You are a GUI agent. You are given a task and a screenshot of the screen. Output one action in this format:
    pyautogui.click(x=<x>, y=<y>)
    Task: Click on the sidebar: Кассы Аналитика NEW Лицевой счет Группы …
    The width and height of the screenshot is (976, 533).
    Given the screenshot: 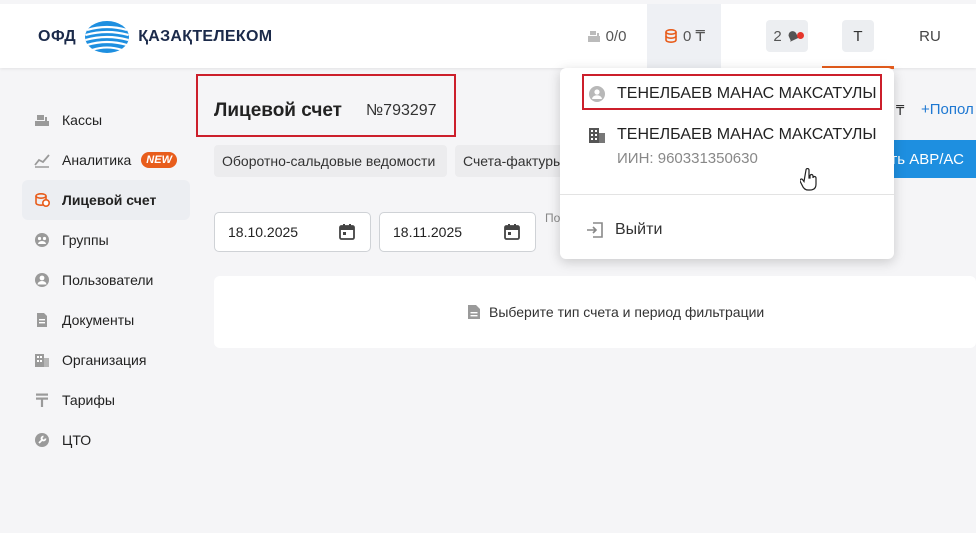 What is the action you would take?
    pyautogui.click(x=106, y=280)
    